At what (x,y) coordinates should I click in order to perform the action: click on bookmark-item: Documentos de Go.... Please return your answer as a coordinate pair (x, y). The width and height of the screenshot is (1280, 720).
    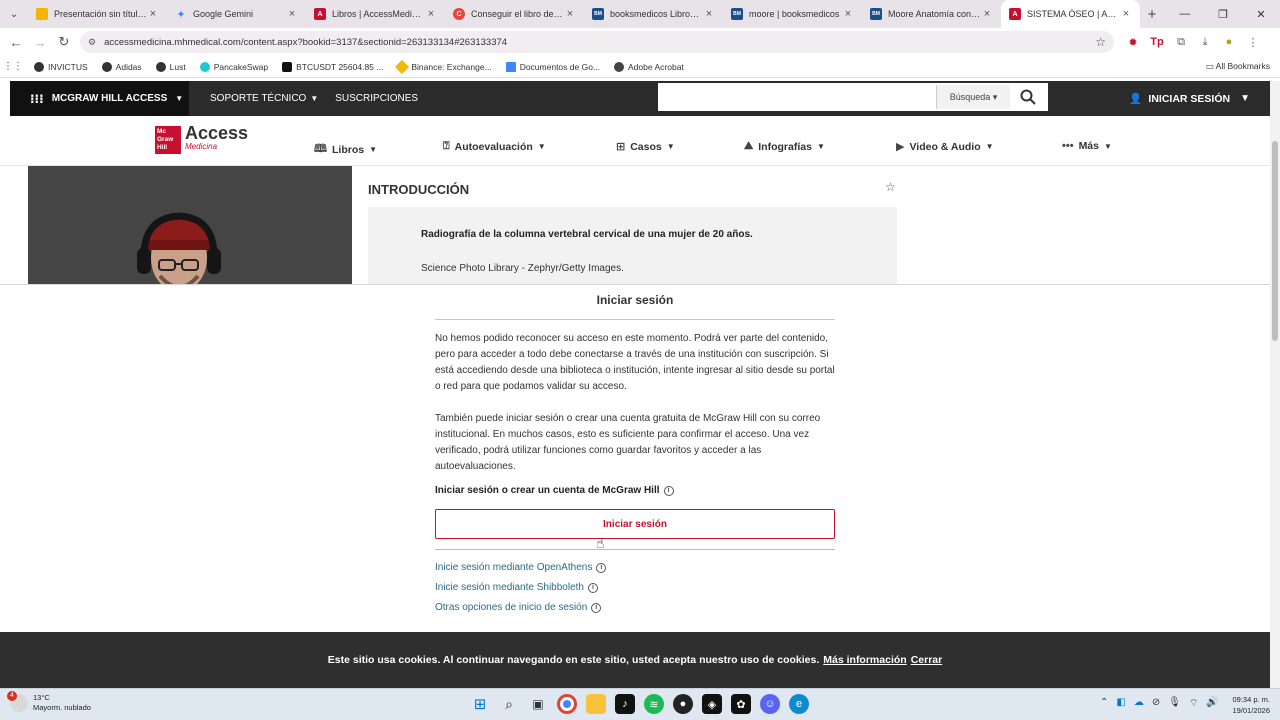
    Looking at the image, I should click on (552, 66).